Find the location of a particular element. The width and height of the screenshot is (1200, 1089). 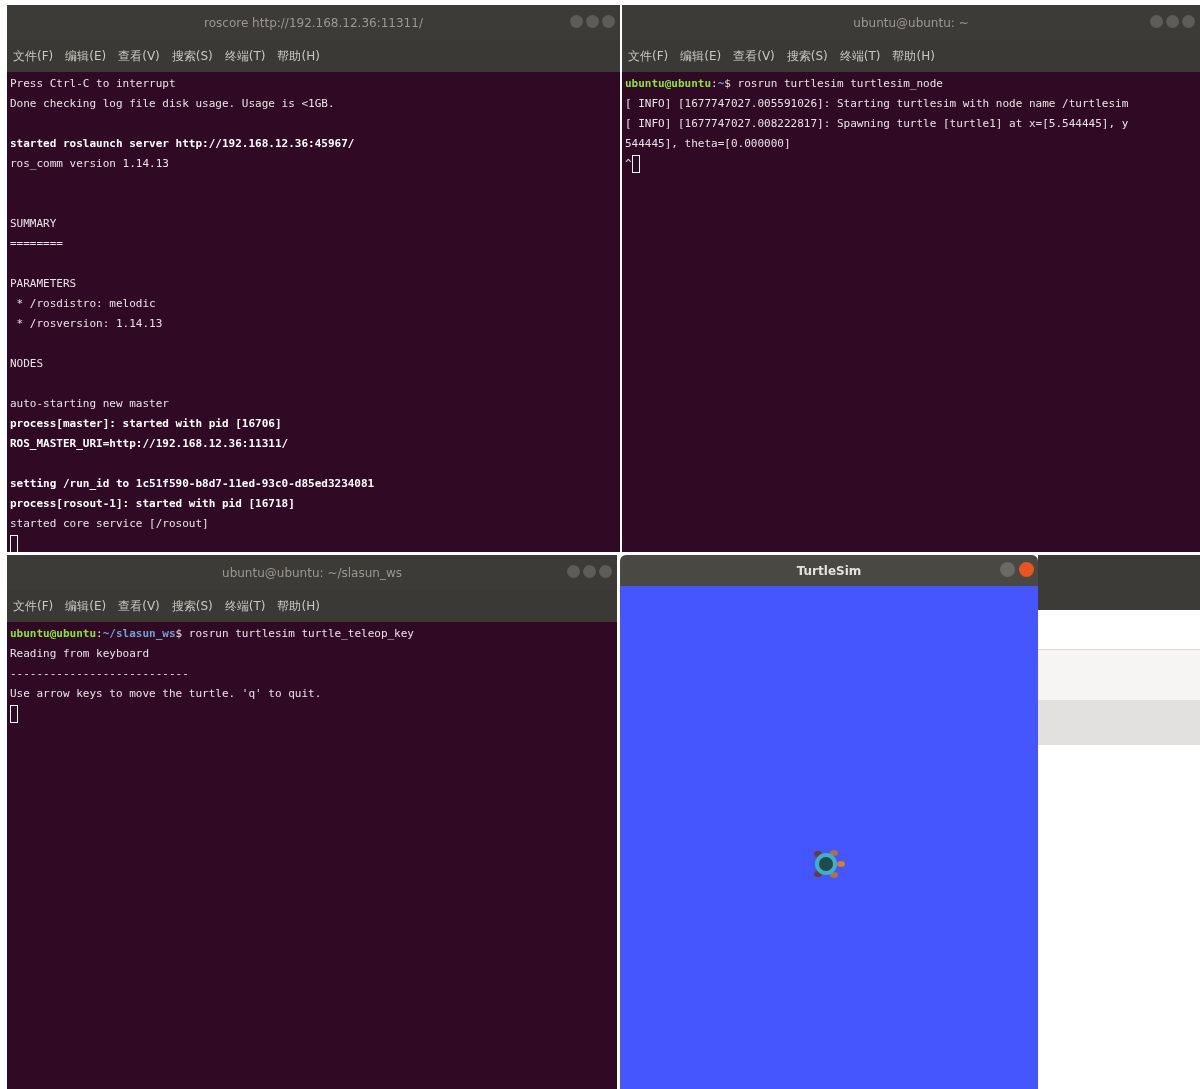

terminal-line: * /rosversion: 1.14.13 is located at coordinates (89, 324).